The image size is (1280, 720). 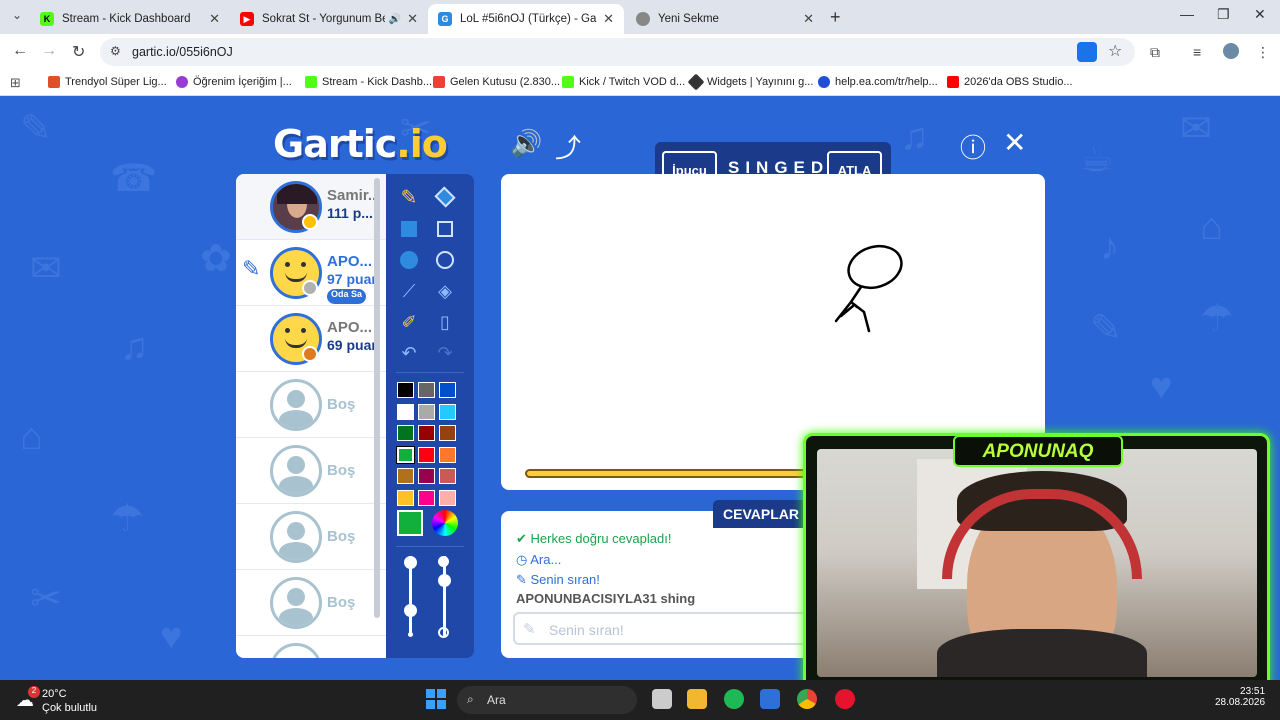 I want to click on site-info-icon: ⚙, so click(x=115, y=51).